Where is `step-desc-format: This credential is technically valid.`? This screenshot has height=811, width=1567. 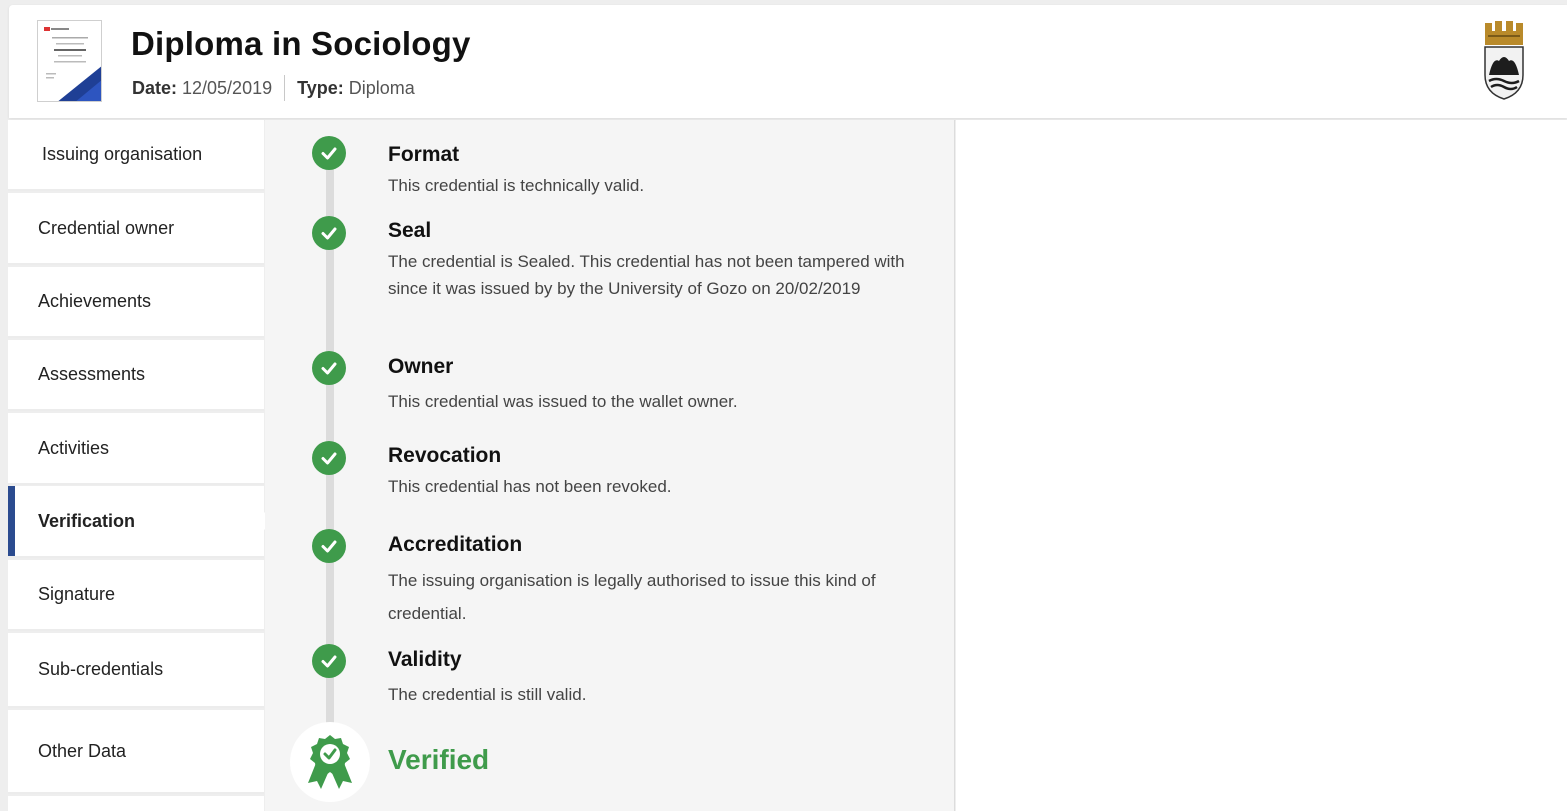 step-desc-format: This credential is technically valid. is located at coordinates (516, 185).